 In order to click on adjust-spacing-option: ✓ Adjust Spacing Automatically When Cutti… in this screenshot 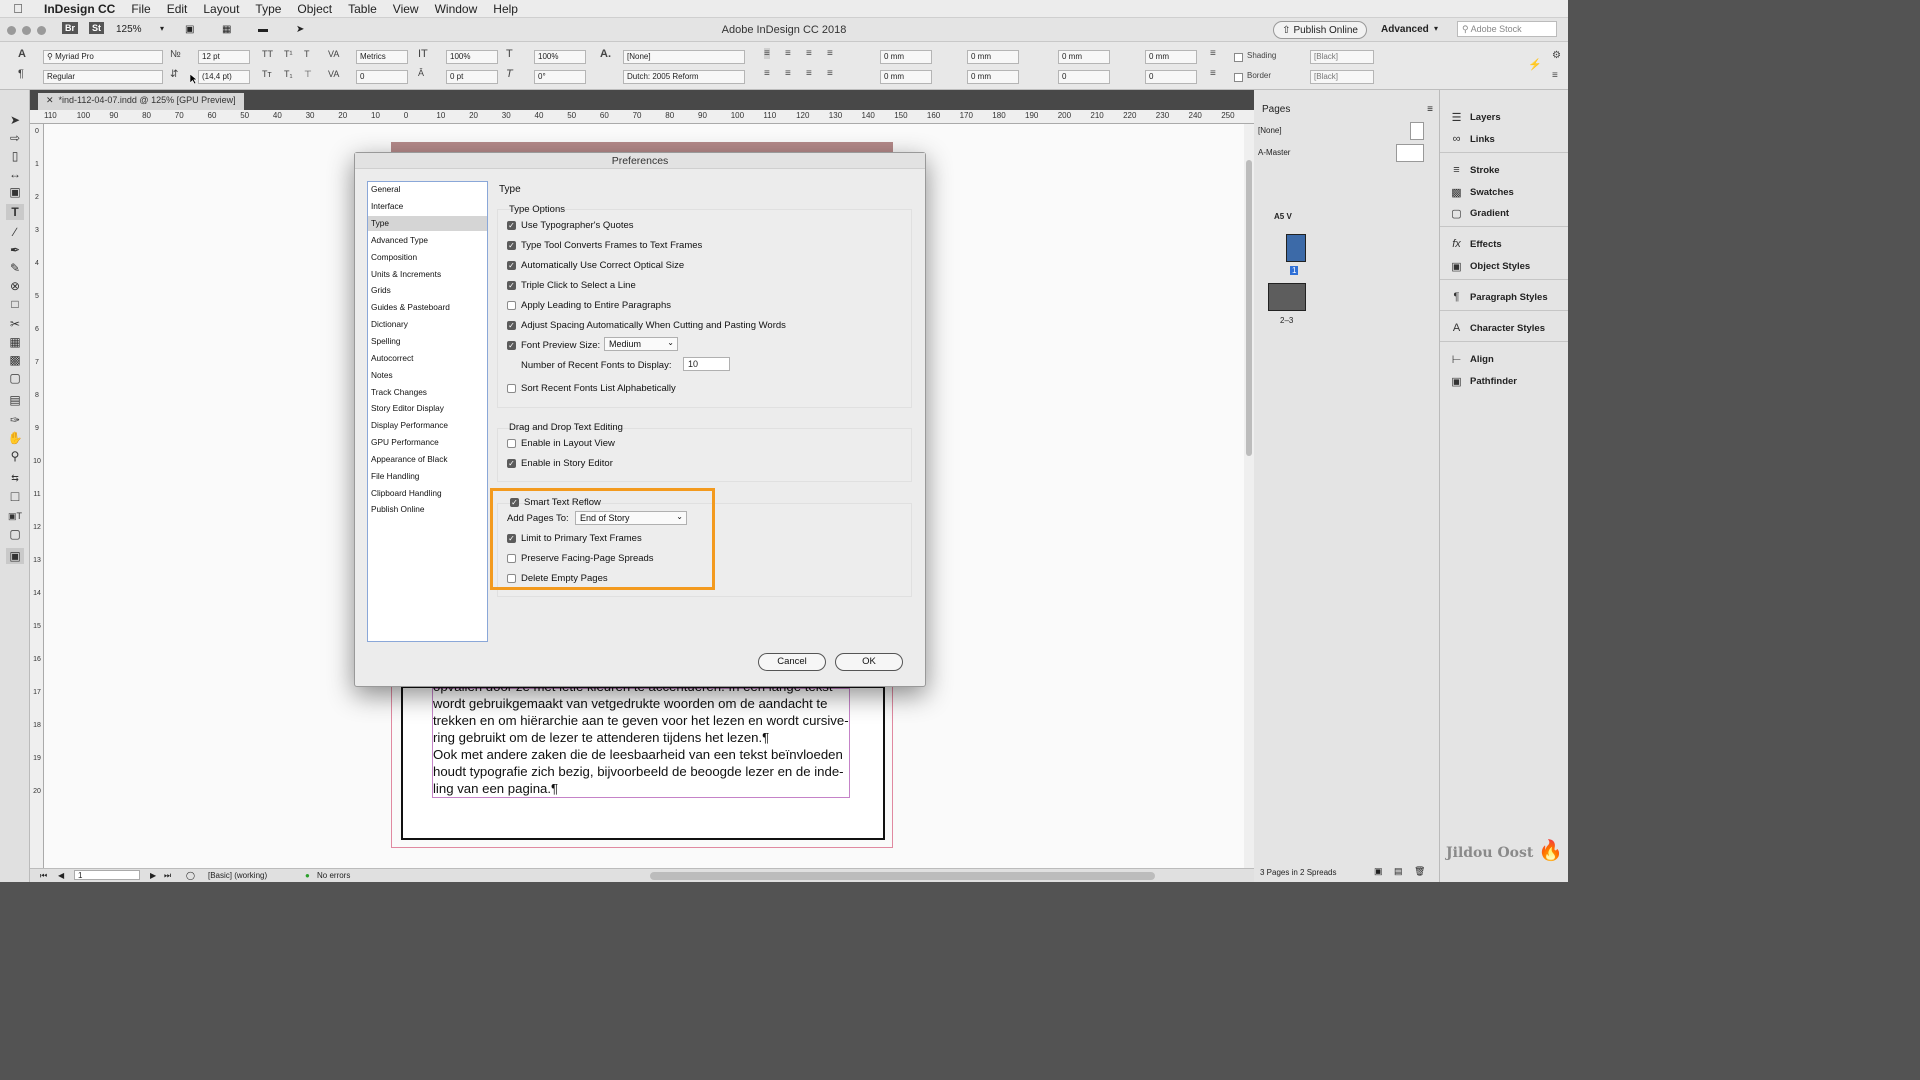, I will do `click(646, 325)`.